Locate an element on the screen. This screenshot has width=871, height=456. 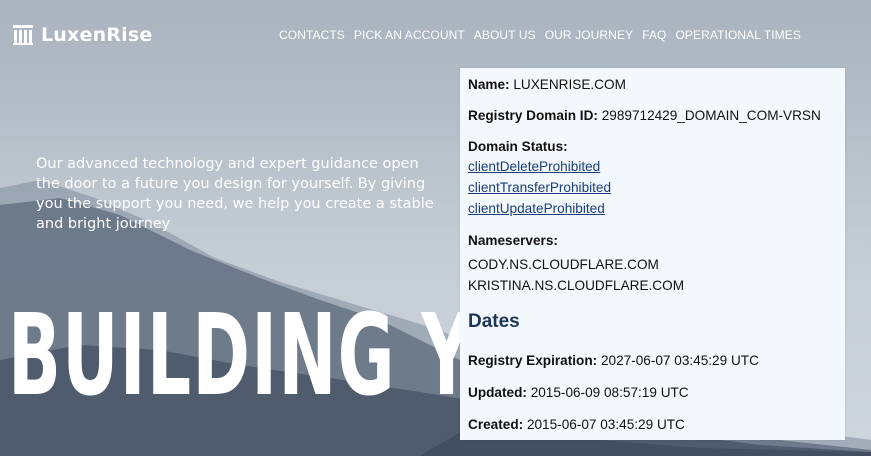
nameservers-heading: Nameservers: is located at coordinates (513, 240).